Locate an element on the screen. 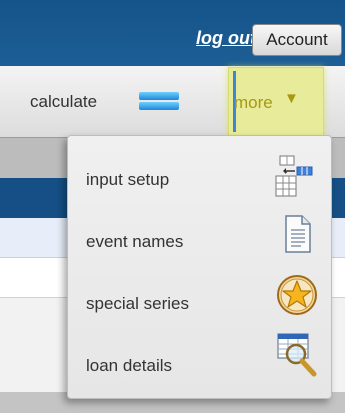 The height and width of the screenshot is (413, 345). star-icon is located at coordinates (297, 295).